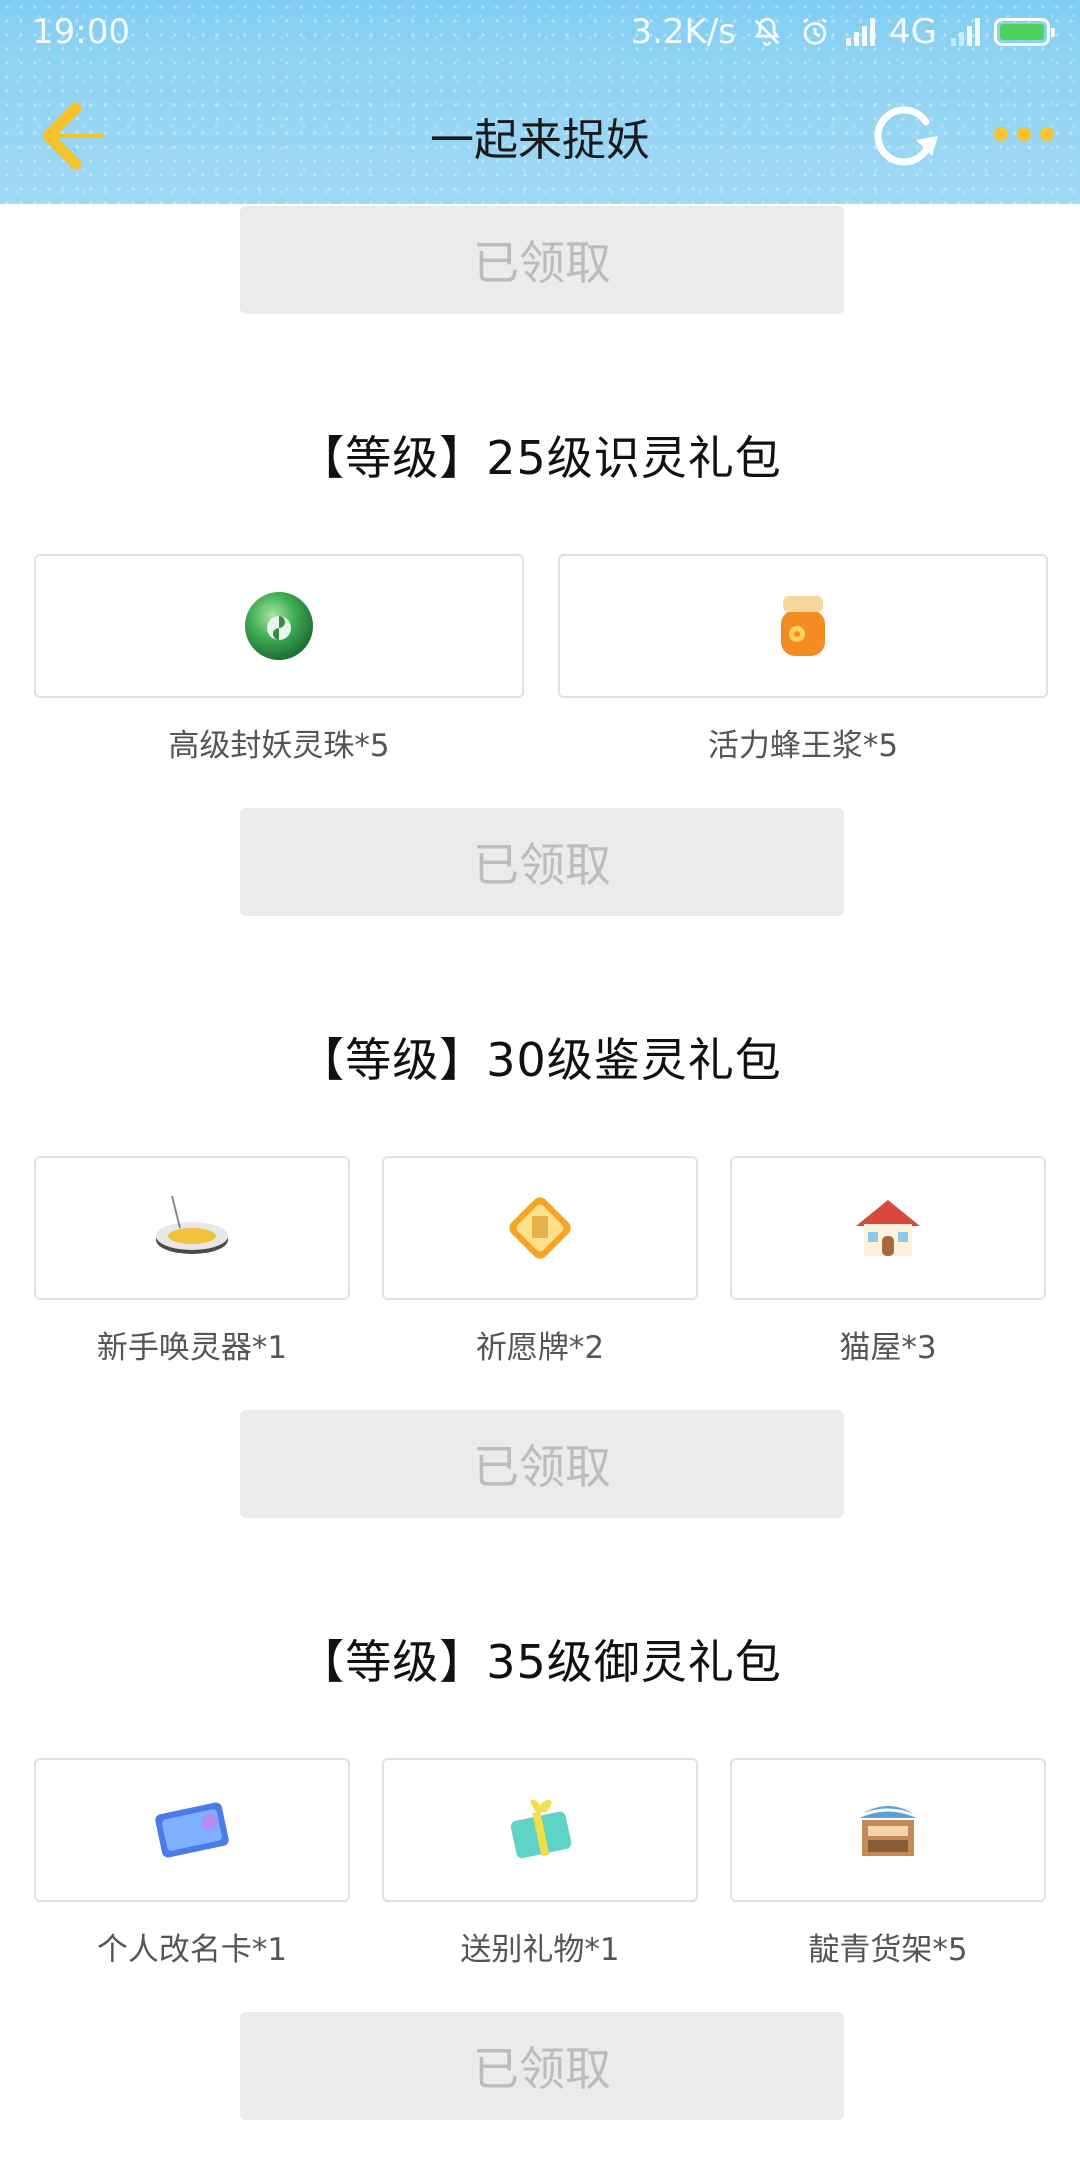  What do you see at coordinates (888, 1348) in the screenshot?
I see `reward-label: 猫屋*3` at bounding box center [888, 1348].